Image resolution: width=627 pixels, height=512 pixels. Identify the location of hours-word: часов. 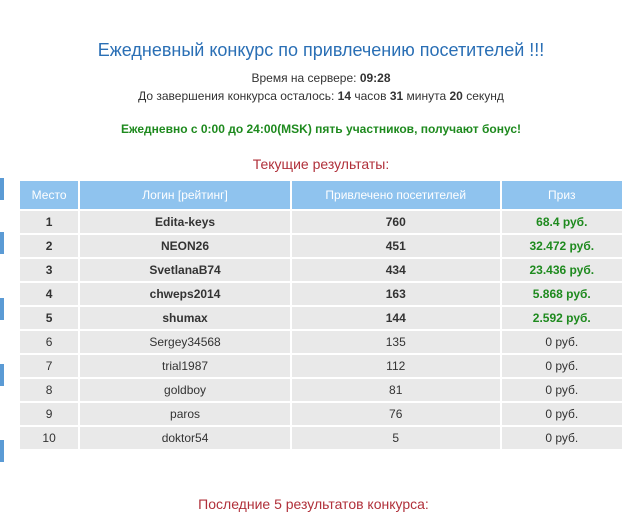
(370, 96).